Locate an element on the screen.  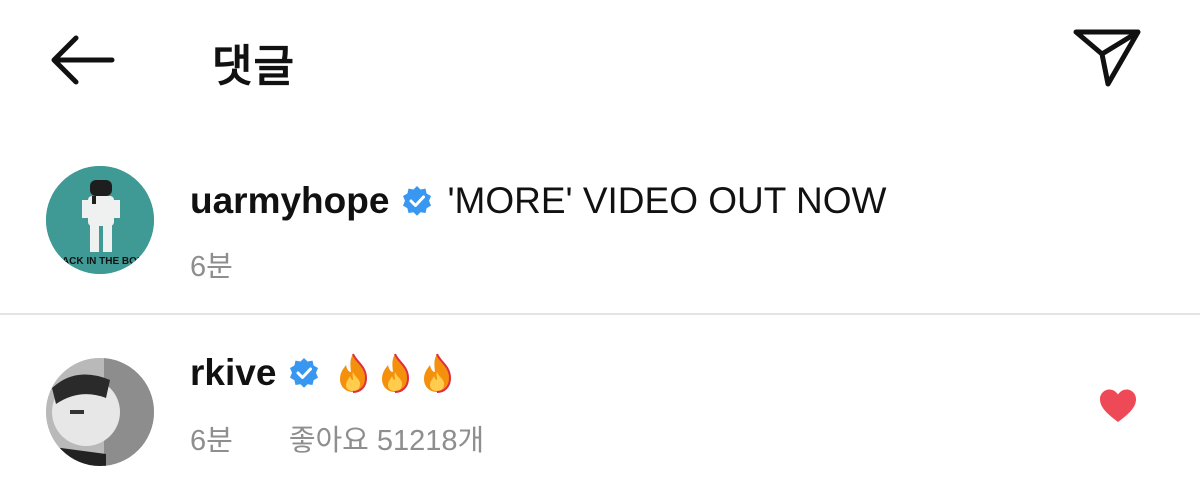
share-button is located at coordinates (1107, 57).